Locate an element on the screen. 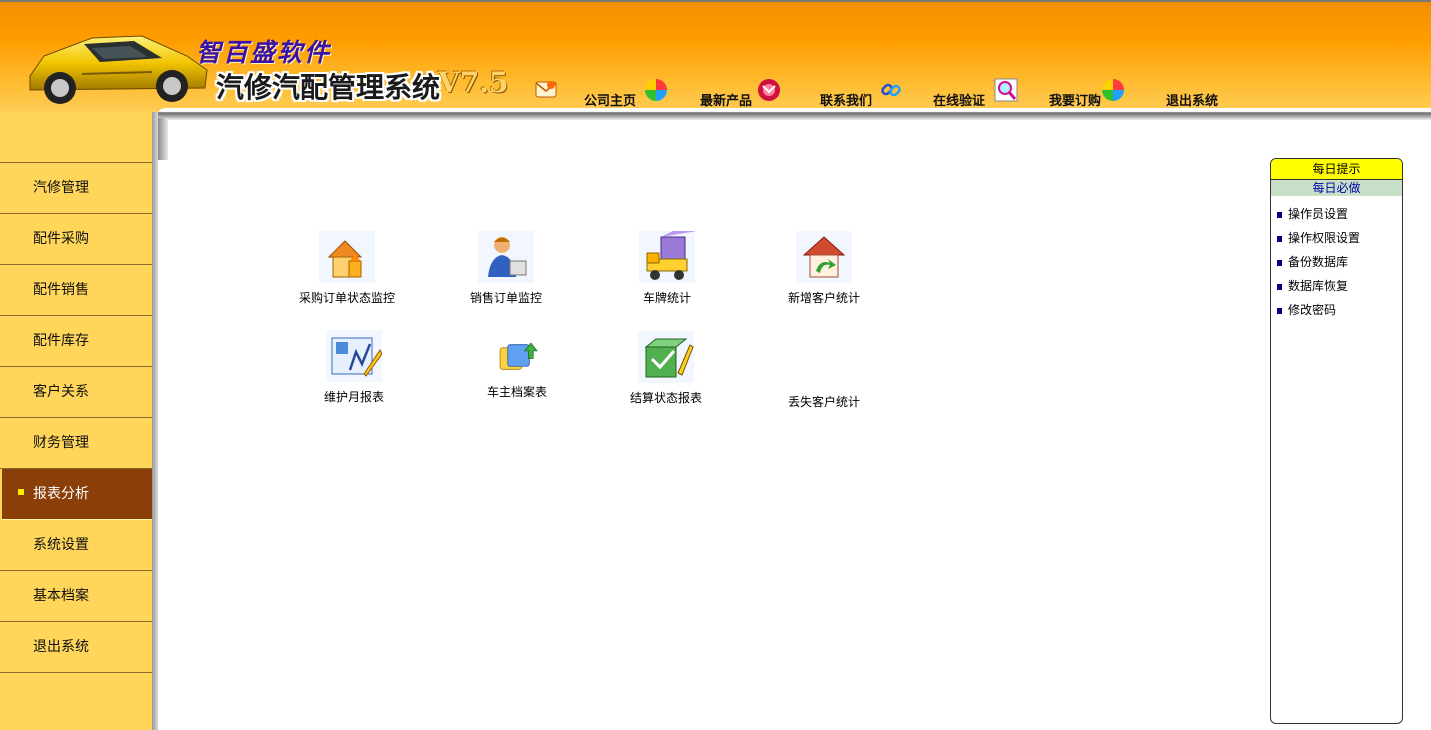 This screenshot has height=730, width=1431. sidebar-item-label: 汽修管理 is located at coordinates (61, 188).